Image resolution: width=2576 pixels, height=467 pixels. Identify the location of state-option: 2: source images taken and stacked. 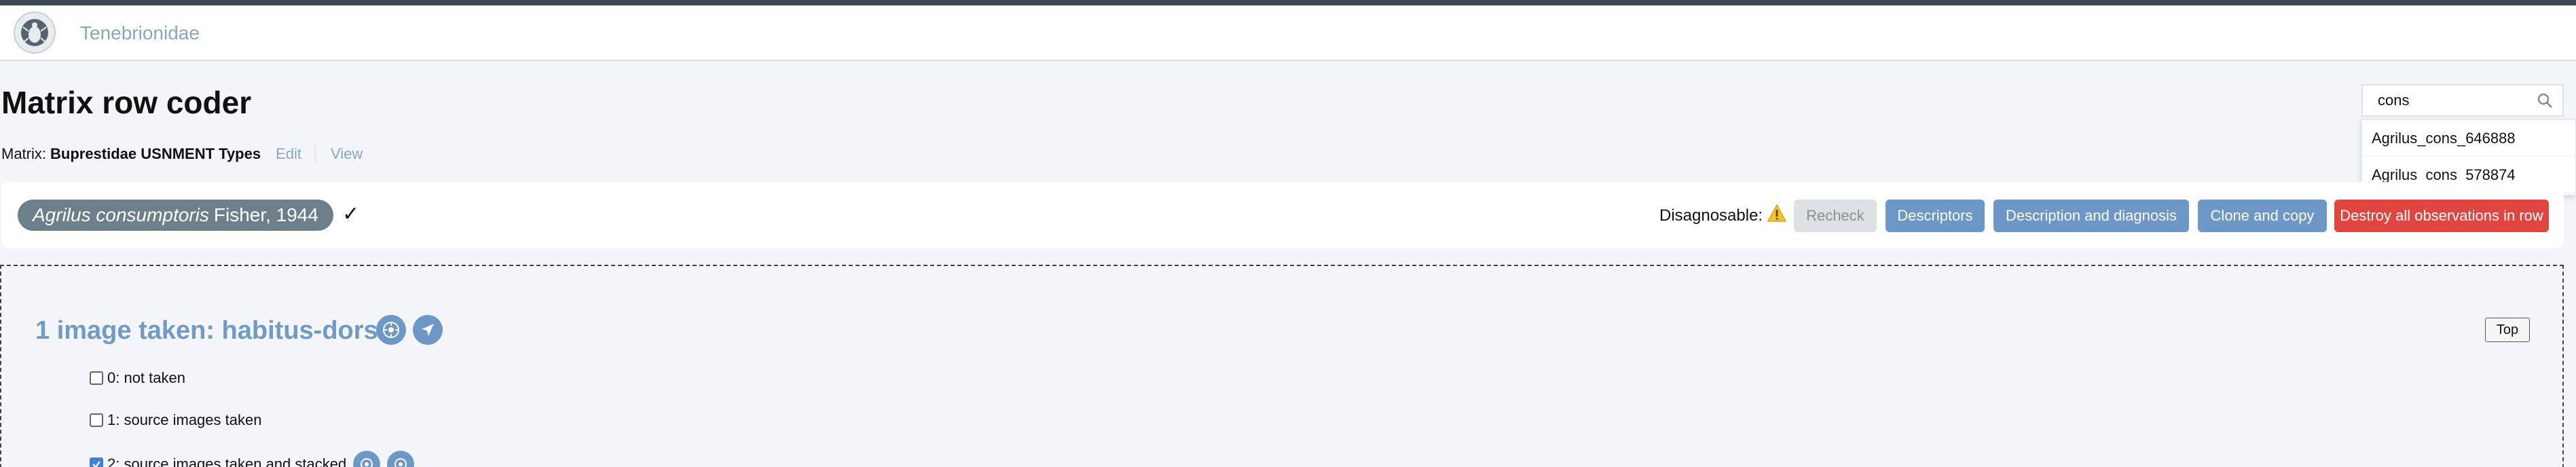
(252, 459).